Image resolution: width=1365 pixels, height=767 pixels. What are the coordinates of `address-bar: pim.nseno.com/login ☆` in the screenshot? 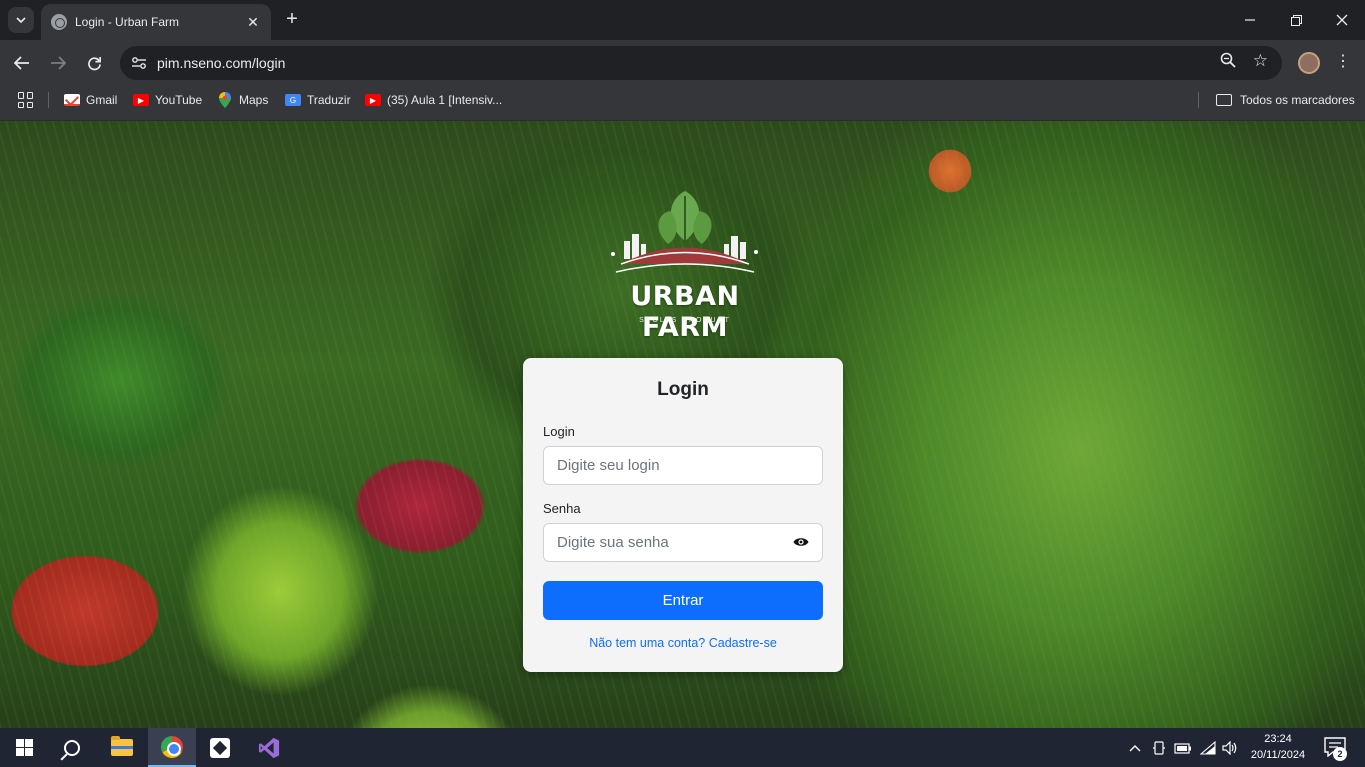 It's located at (701, 63).